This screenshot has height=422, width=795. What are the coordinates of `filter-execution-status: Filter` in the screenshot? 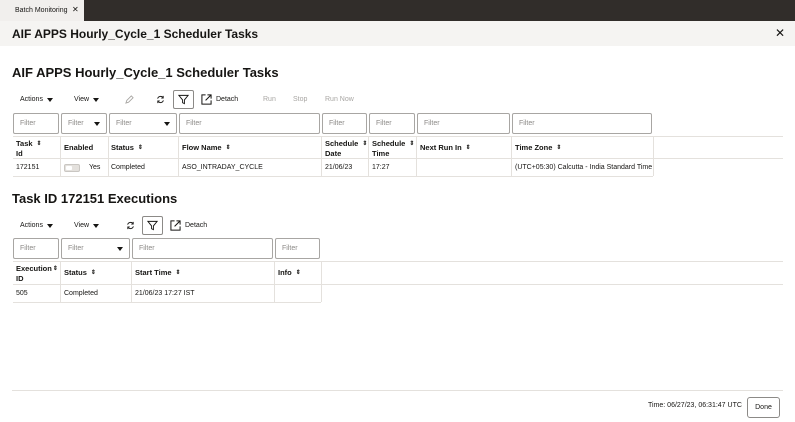 It's located at (95, 248).